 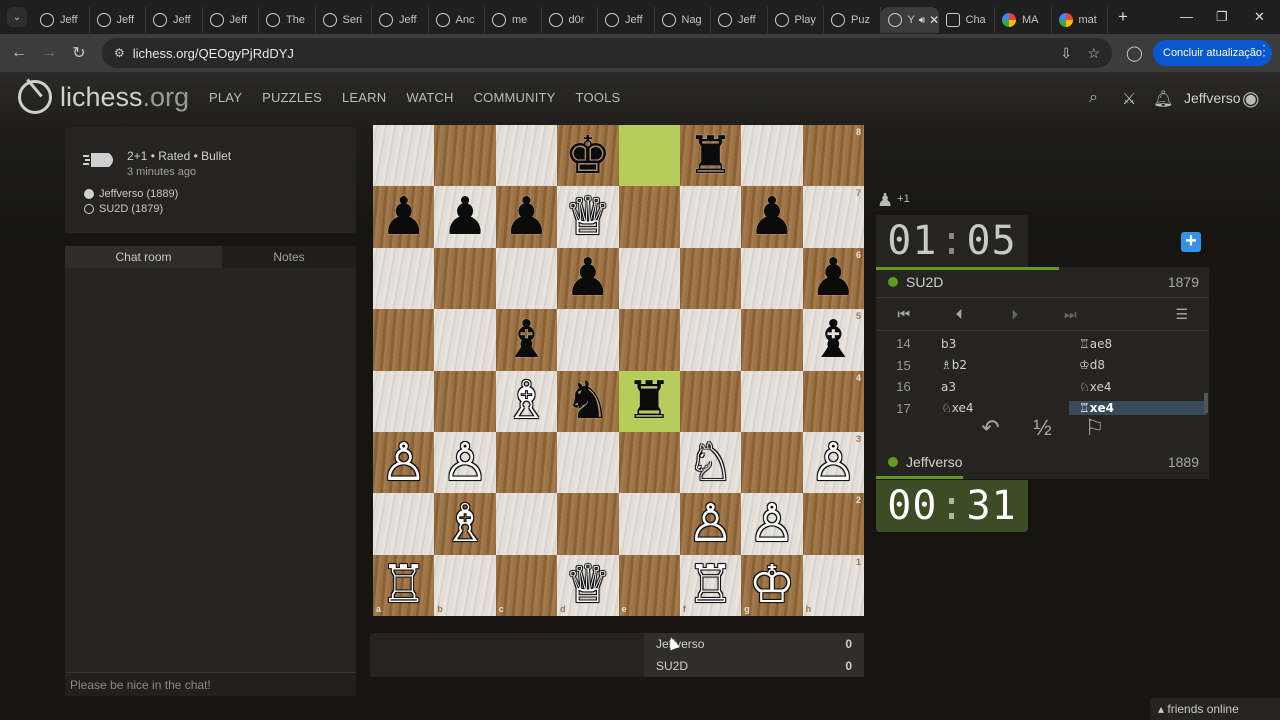 I want to click on square-h2, so click(x=833, y=524).